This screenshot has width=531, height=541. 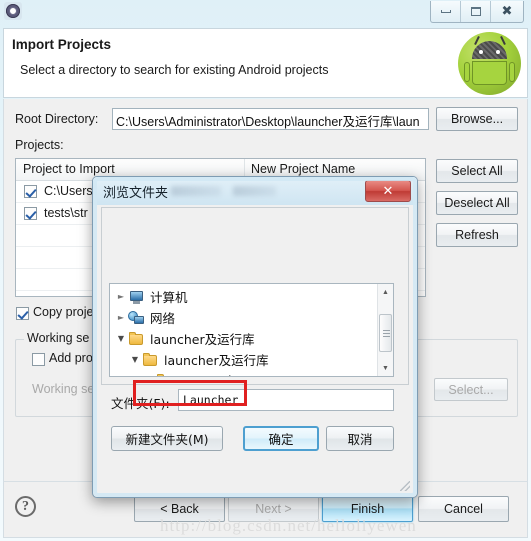 What do you see at coordinates (57, 119) in the screenshot?
I see `root-directory-label: Root Directory:` at bounding box center [57, 119].